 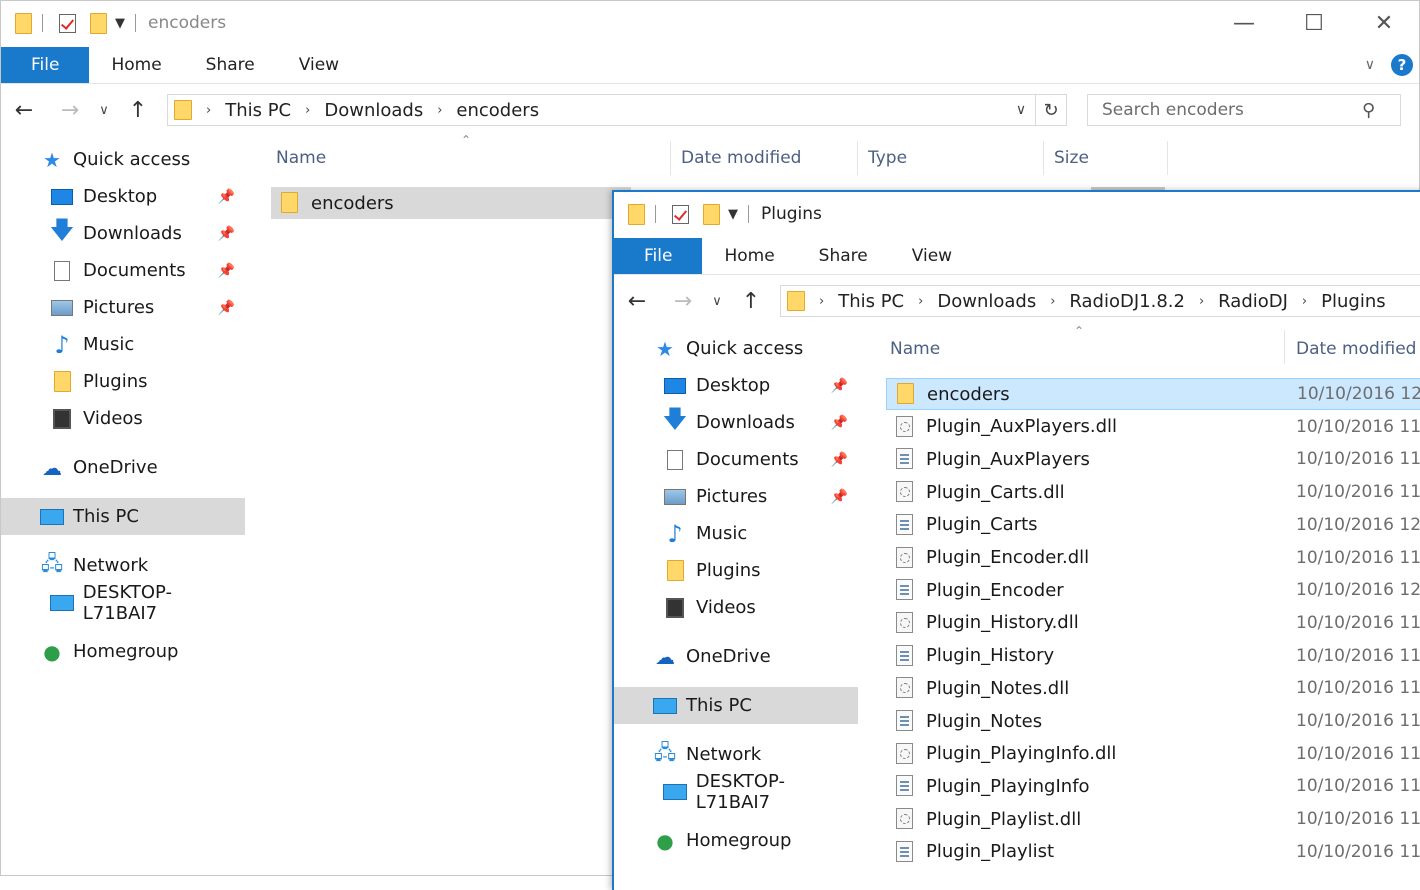 What do you see at coordinates (749, 256) in the screenshot?
I see `tab-home: Home` at bounding box center [749, 256].